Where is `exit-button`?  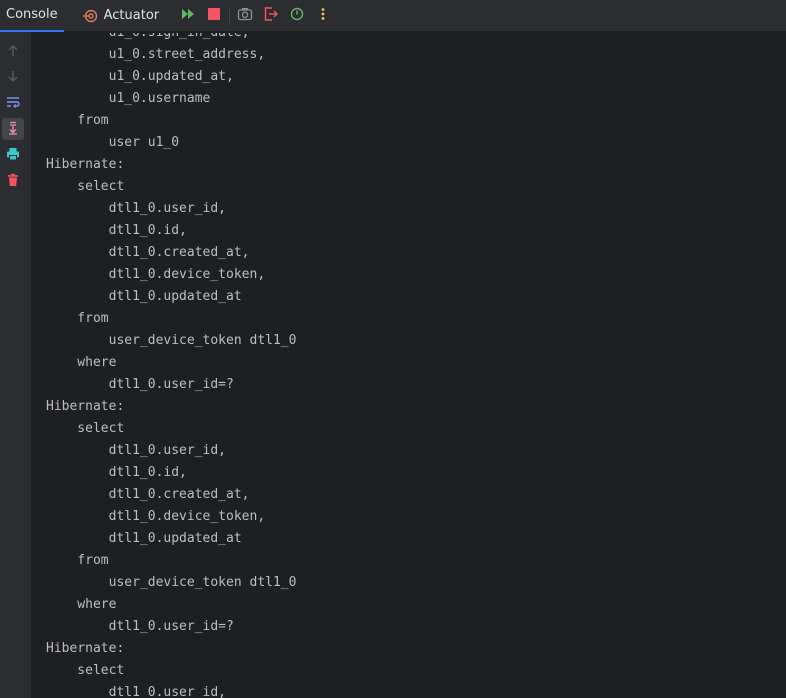 exit-button is located at coordinates (271, 16).